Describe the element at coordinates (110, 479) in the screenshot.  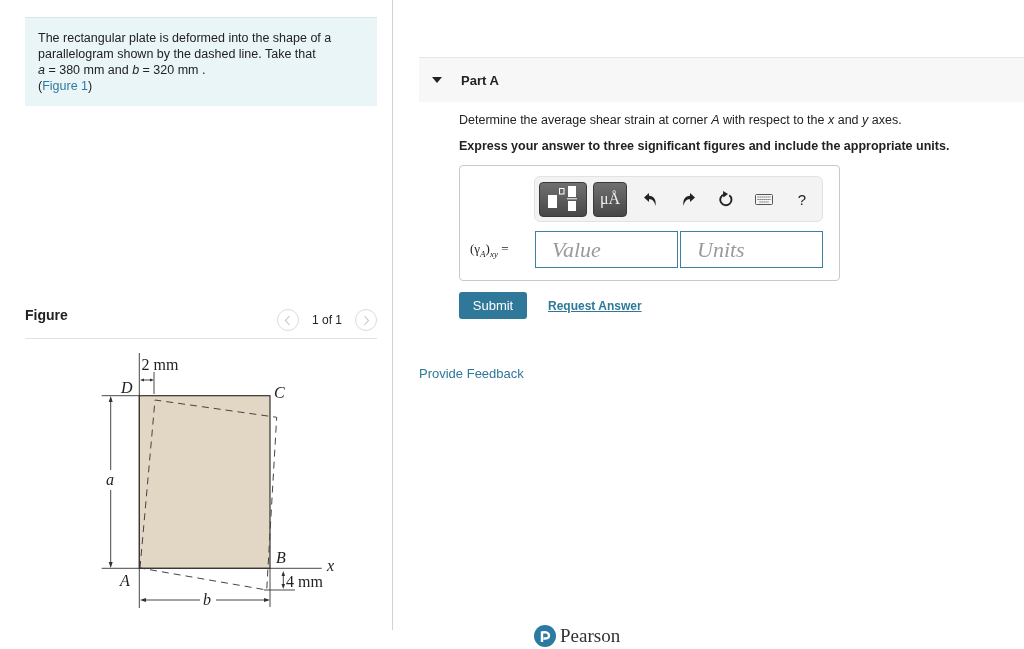
I see `dimension-label: a` at that location.